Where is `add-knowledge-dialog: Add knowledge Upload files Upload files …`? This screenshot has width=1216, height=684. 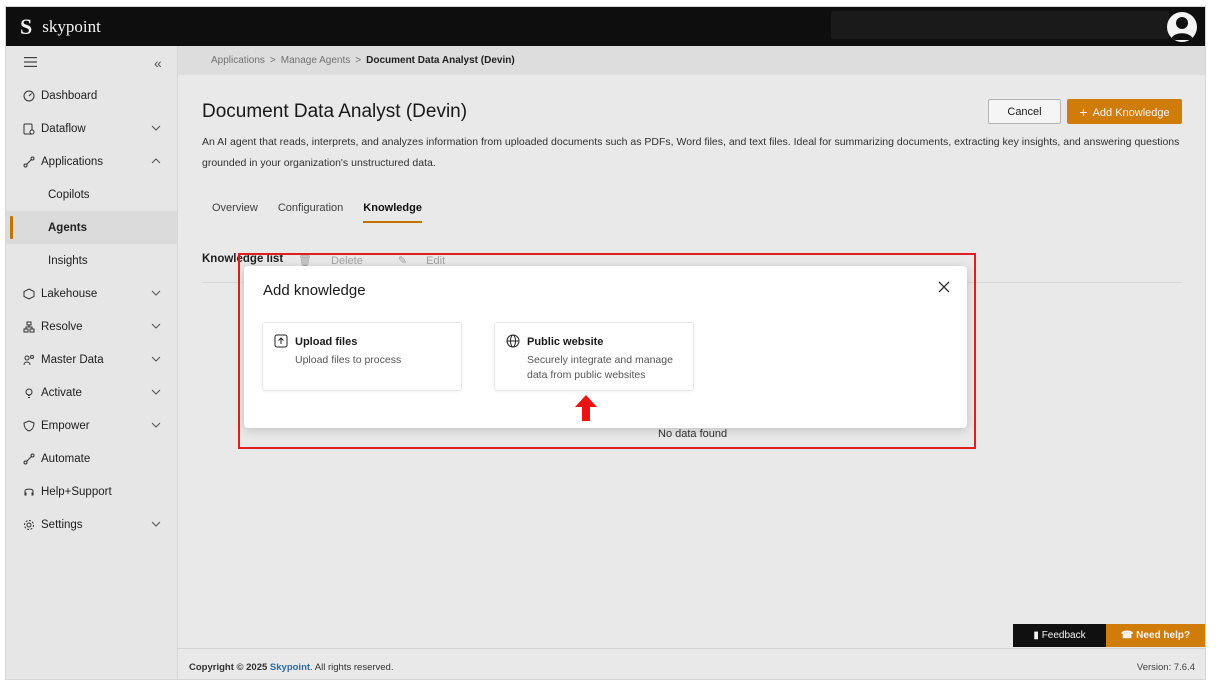 add-knowledge-dialog: Add knowledge Upload files Upload files … is located at coordinates (605, 347).